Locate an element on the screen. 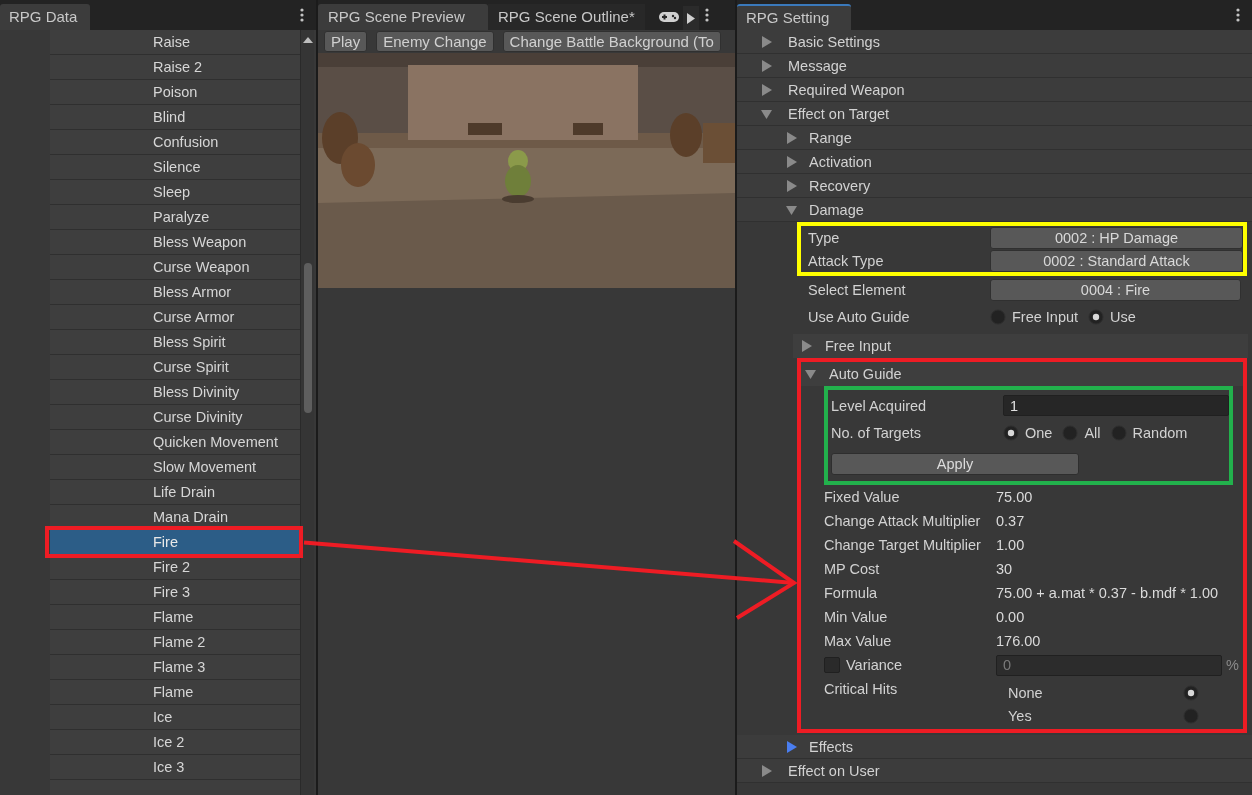  field-label: Change Attack Multiplier is located at coordinates (903, 521).